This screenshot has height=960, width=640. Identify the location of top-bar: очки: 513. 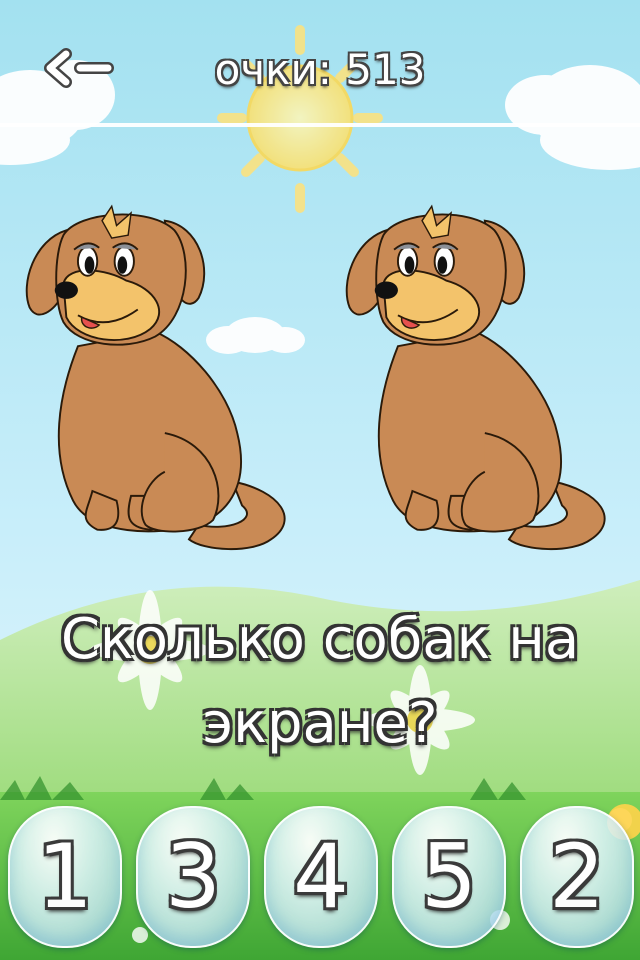
(320, 63).